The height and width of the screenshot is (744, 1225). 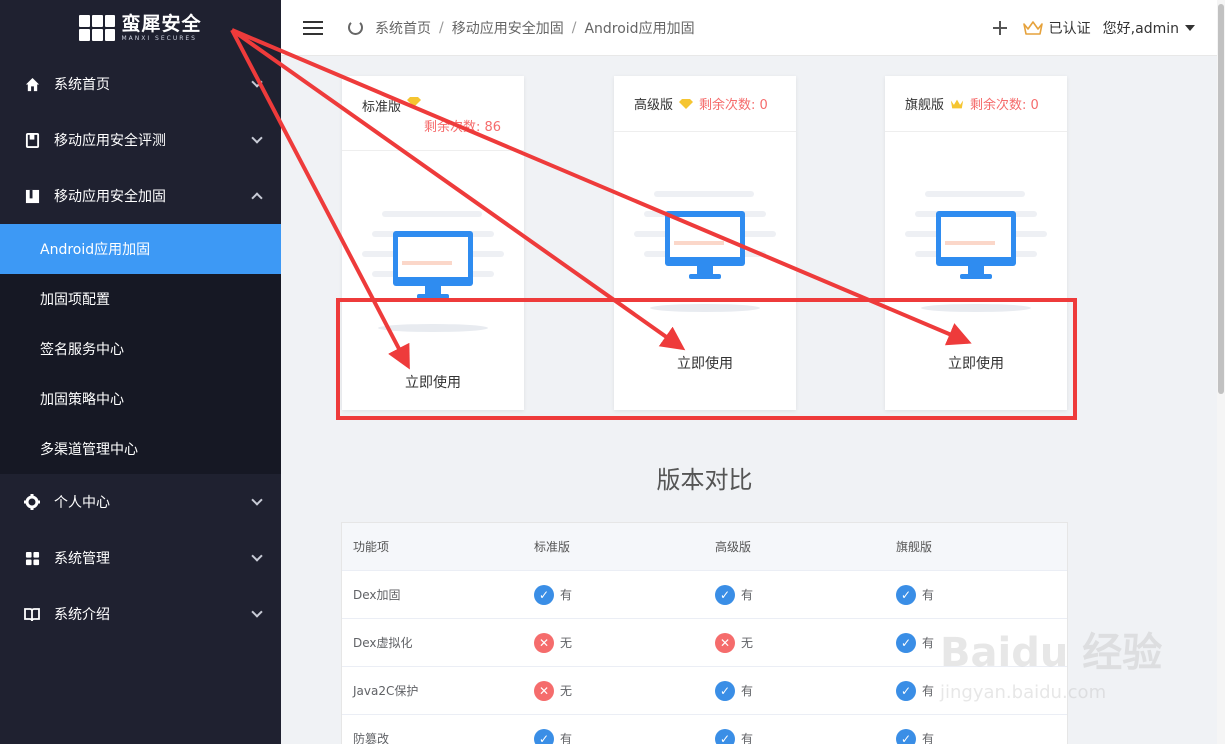 What do you see at coordinates (140, 299) in the screenshot?
I see `sidebar-subitem-hardening-config: 加固项配置` at bounding box center [140, 299].